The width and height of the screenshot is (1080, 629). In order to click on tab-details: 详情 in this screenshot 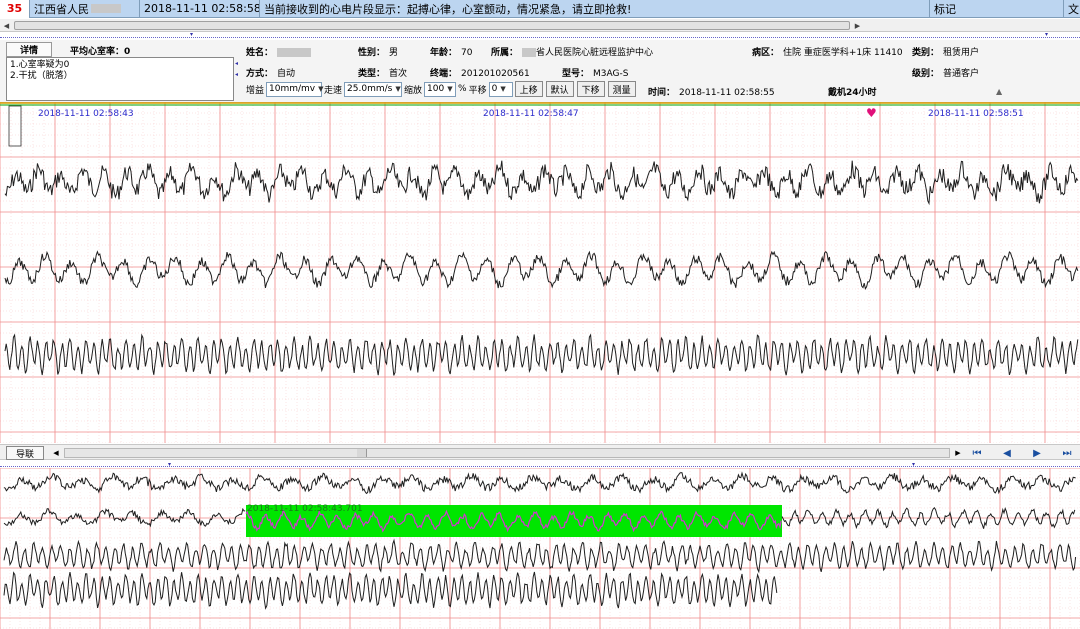, I will do `click(29, 49)`.